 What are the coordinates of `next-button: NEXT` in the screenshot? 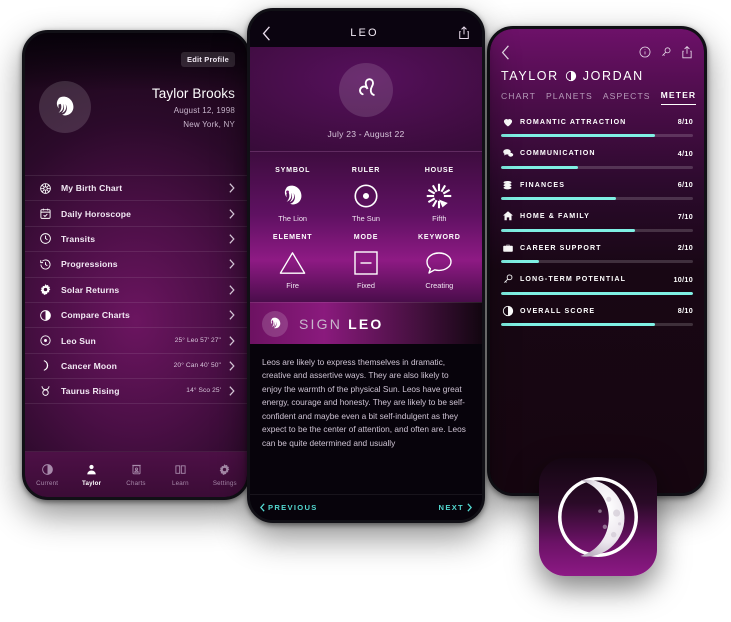 It's located at (455, 507).